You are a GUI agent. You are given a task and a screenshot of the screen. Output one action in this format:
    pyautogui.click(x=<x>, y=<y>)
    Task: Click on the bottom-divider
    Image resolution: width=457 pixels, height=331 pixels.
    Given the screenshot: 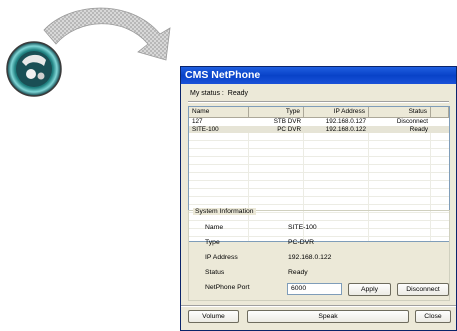 What is the action you would take?
    pyautogui.click(x=318, y=306)
    